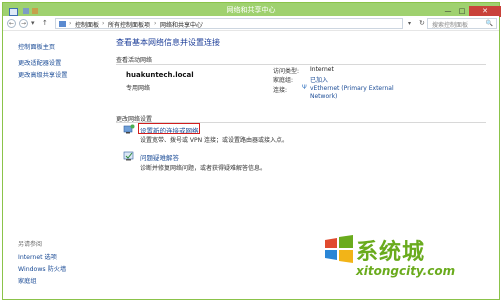  I want to click on watermark-main: 系统城, so click(391, 252).